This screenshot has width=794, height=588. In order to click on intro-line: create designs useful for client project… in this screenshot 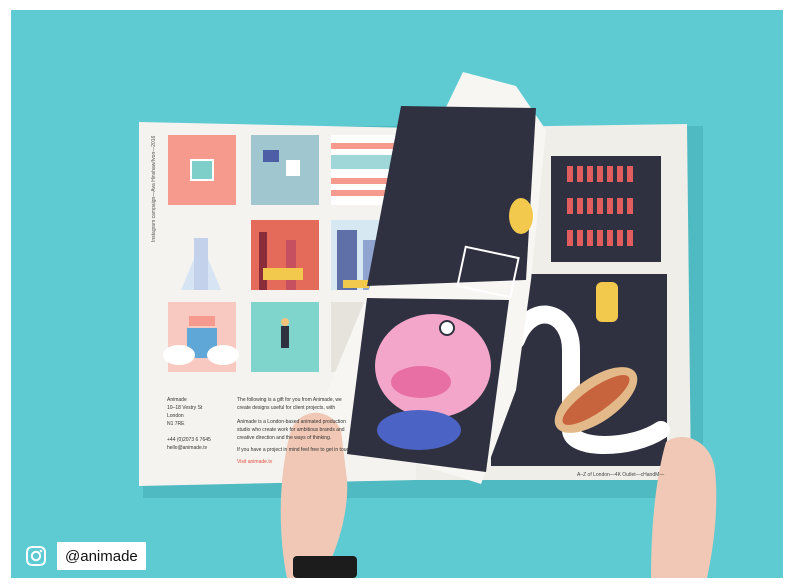, I will do `click(286, 408)`.